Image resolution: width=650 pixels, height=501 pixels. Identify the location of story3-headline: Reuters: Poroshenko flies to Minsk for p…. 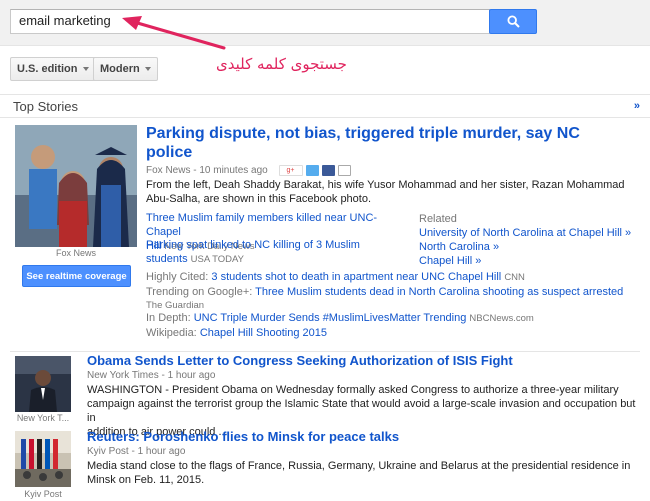
(362, 437).